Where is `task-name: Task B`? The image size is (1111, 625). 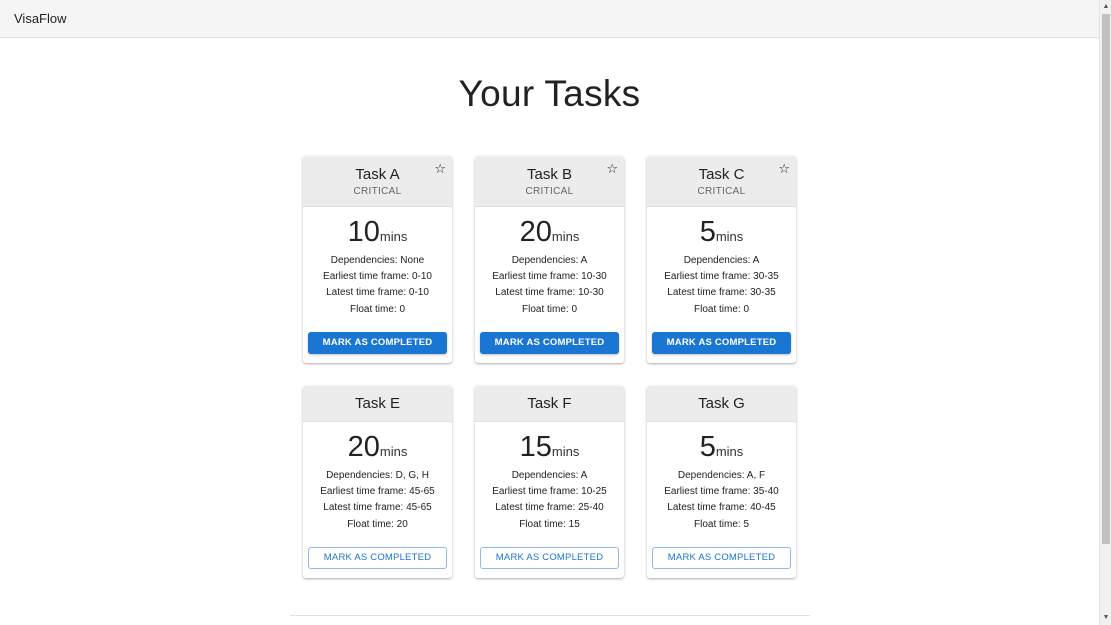
task-name: Task B is located at coordinates (549, 174).